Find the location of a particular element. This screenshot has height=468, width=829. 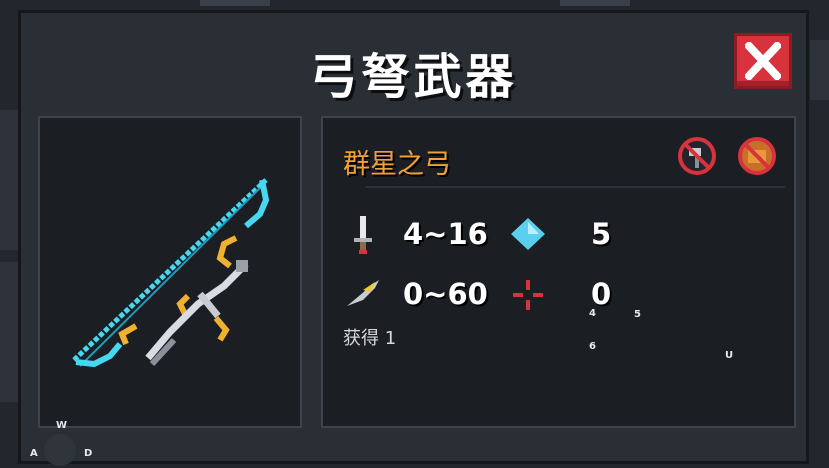

obtained-count: 获得 1 is located at coordinates (370, 338).